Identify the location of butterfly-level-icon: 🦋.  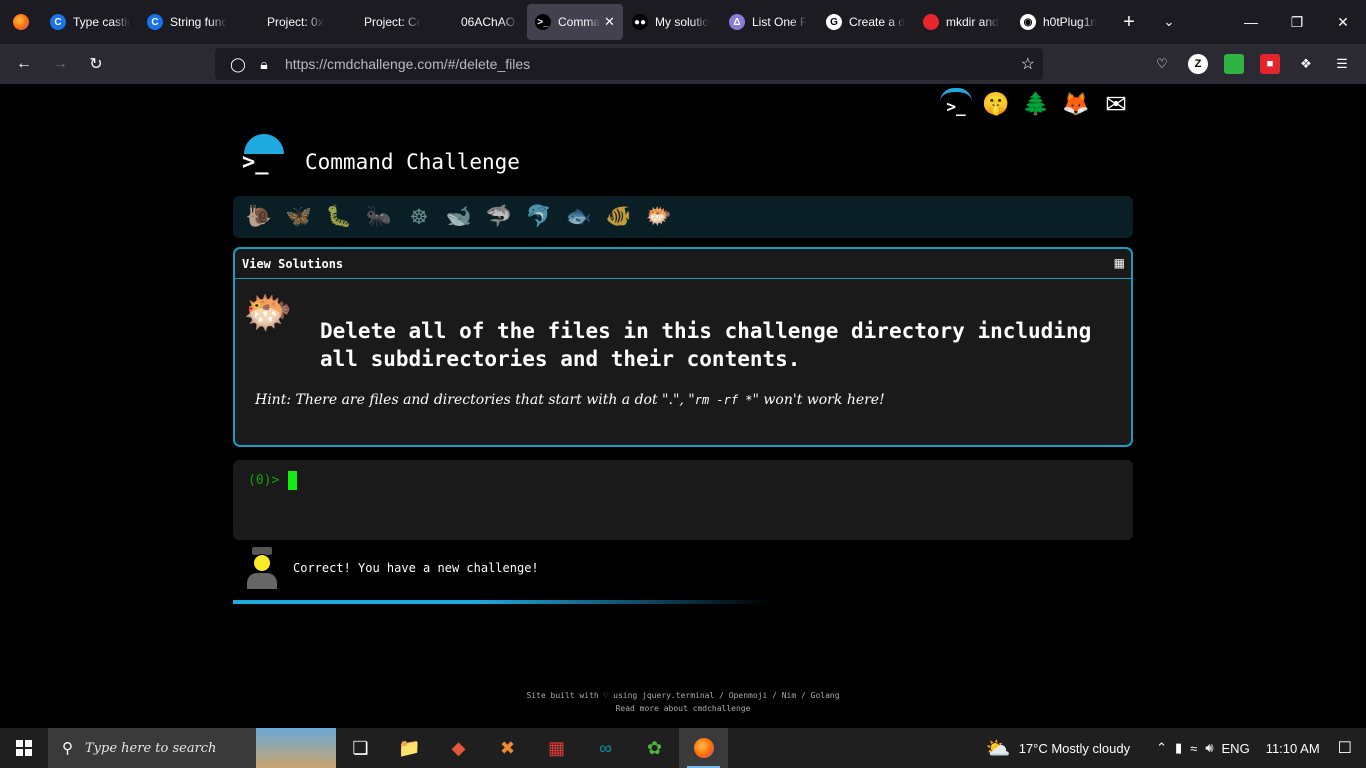
(299, 217).